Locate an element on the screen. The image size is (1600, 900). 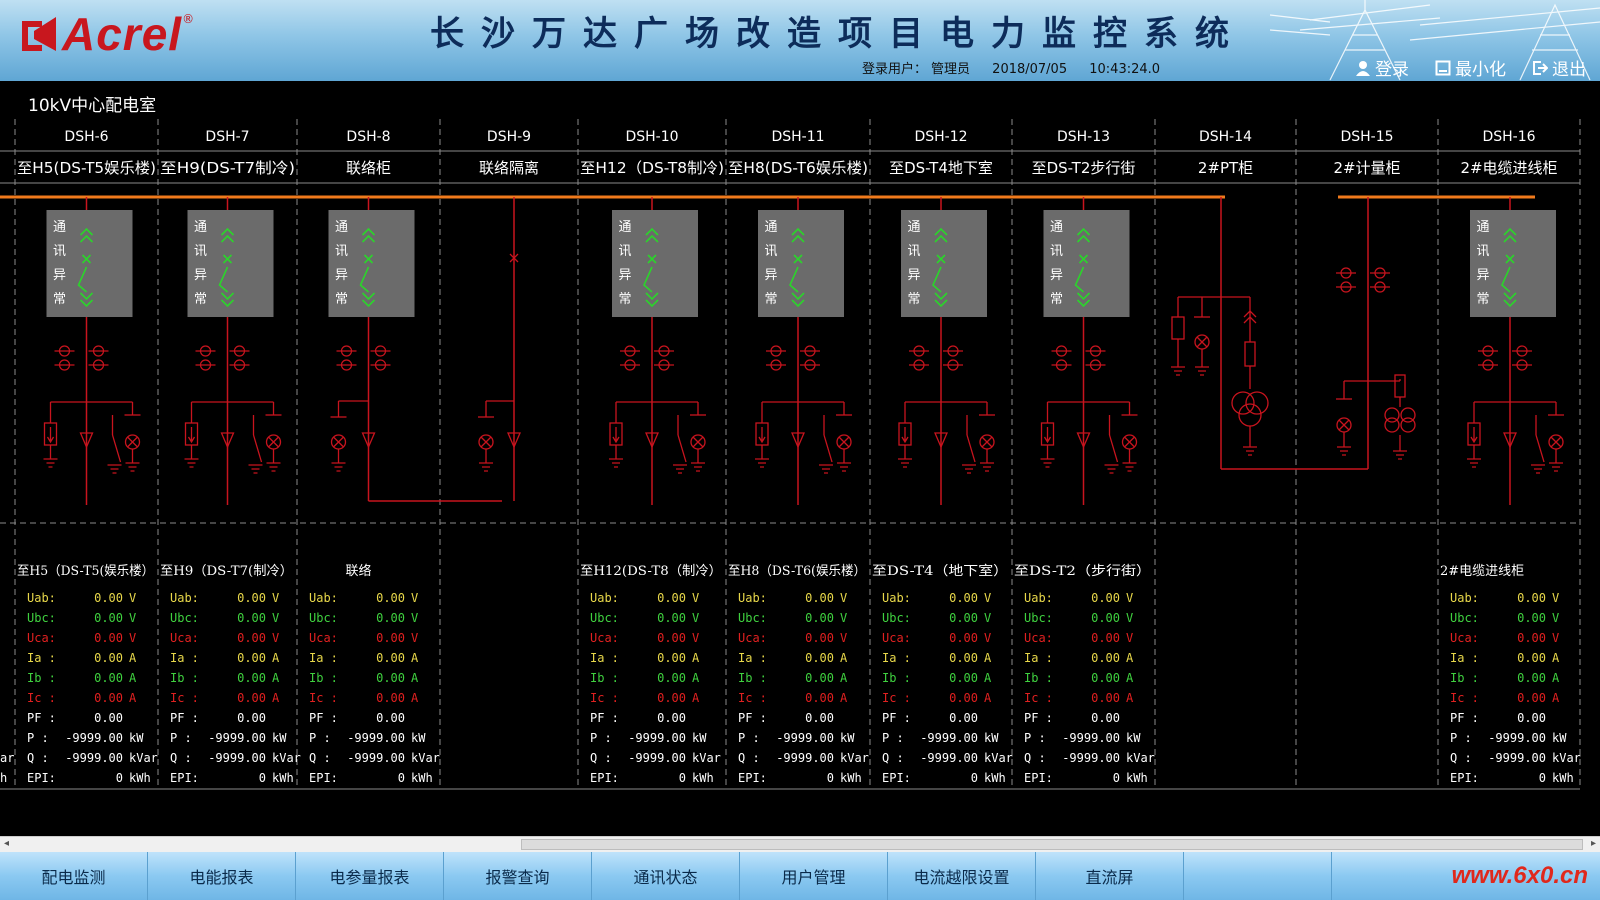
comm-error-char: 异 is located at coordinates (341, 275).